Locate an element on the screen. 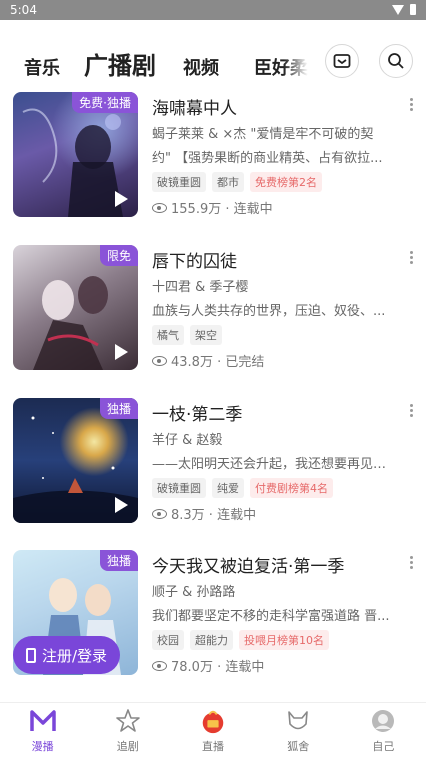 This screenshot has width=426, height=759. manbo-logo-icon is located at coordinates (43, 721).